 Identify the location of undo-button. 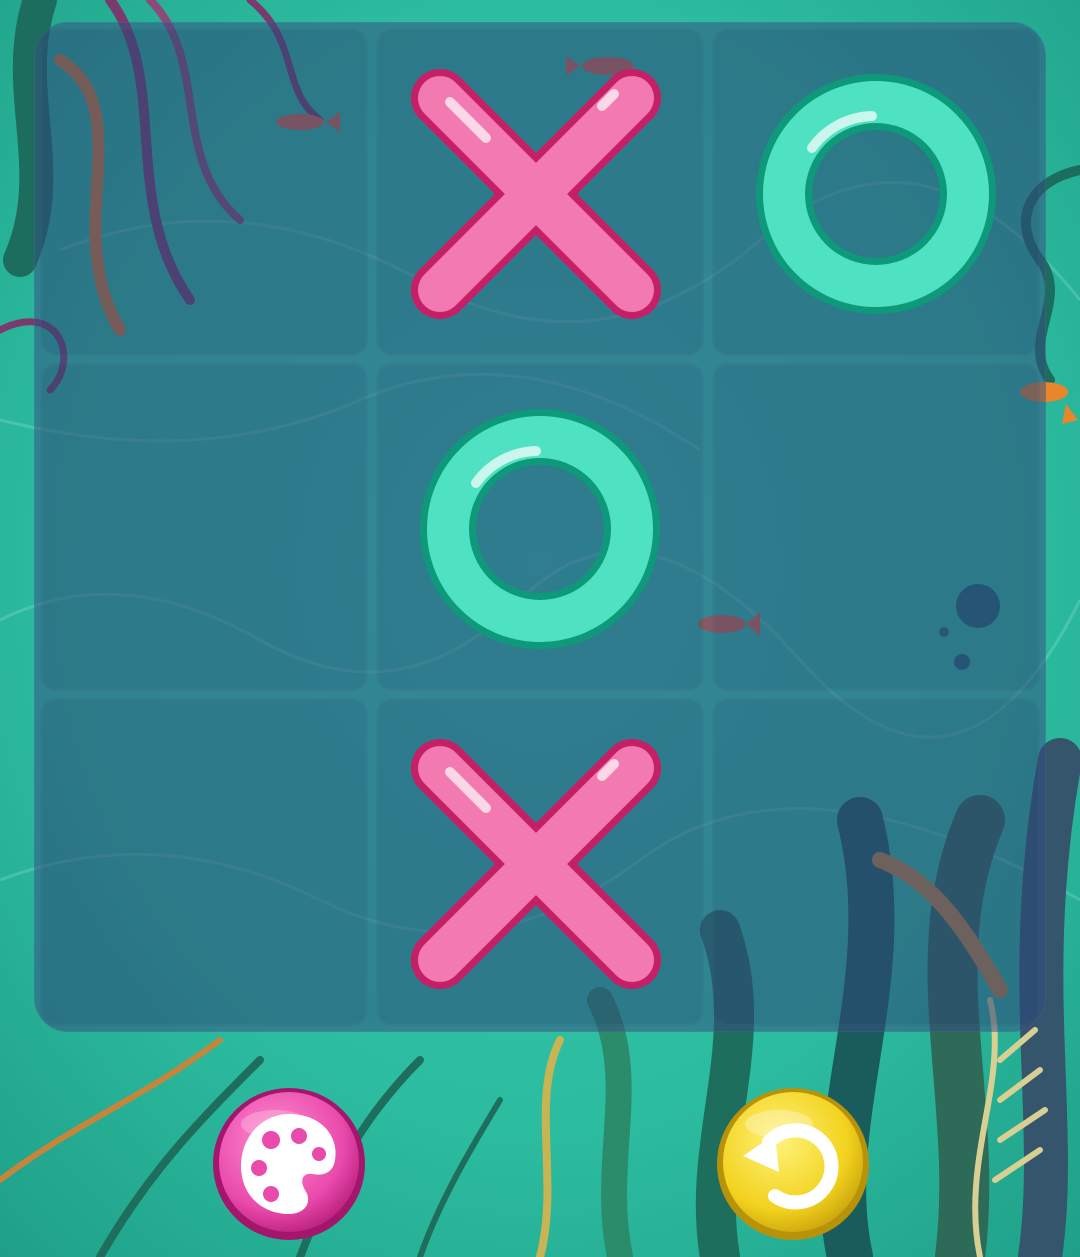
(793, 1164).